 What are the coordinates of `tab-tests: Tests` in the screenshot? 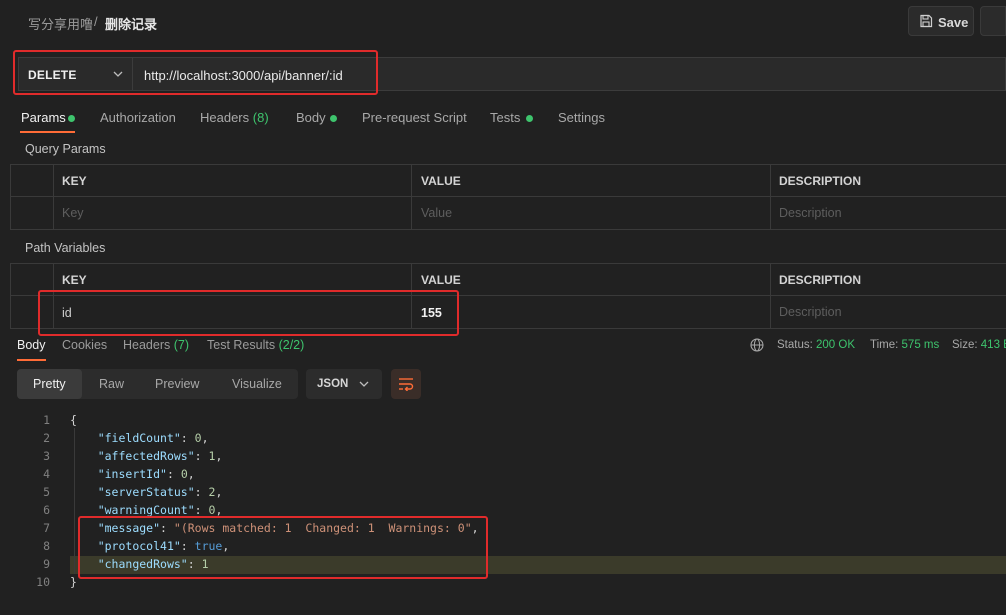 It's located at (505, 117).